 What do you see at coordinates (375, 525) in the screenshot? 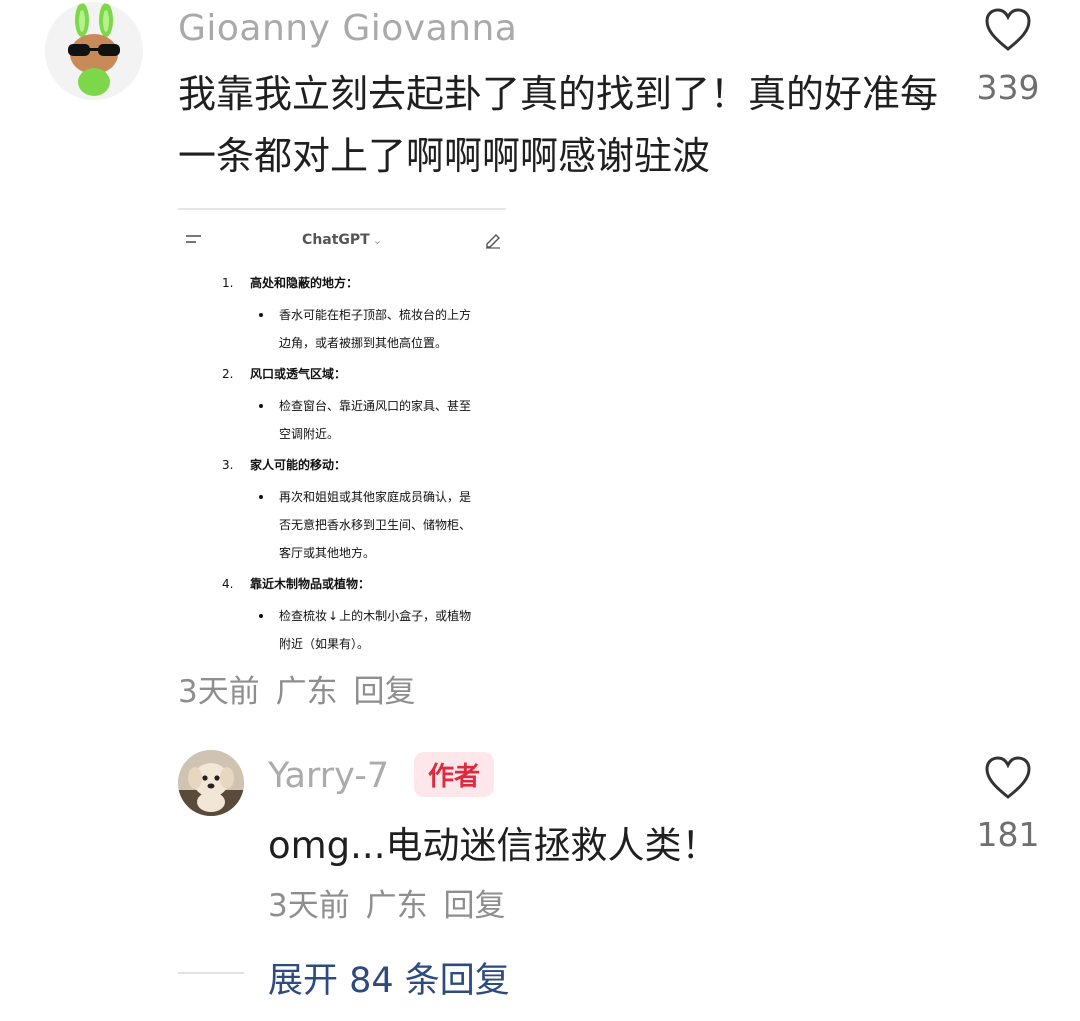
I see `list-line: 否无意把香水移到卫生间、储物柜、` at bounding box center [375, 525].